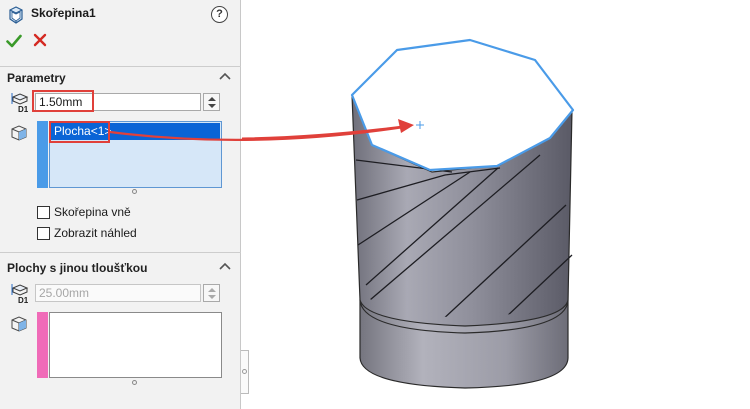  Describe the element at coordinates (77, 268) in the screenshot. I see `multi-thickness-section-title: Plochy s jinou tloušťkou` at that location.